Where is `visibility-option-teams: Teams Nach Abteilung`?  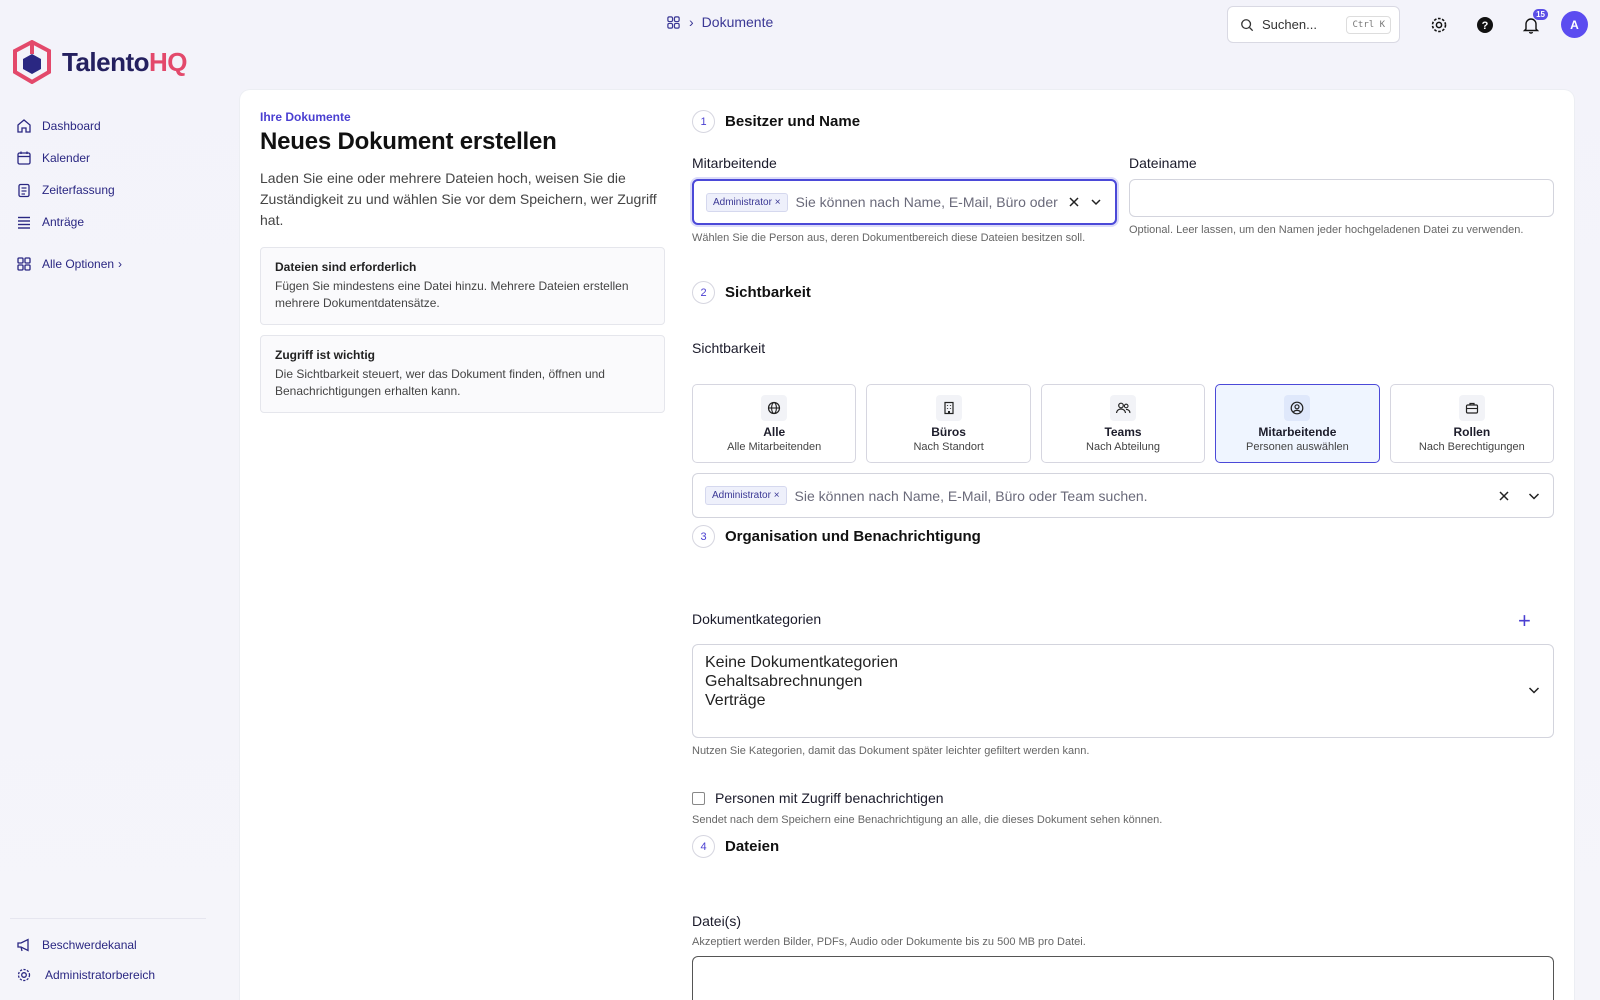
visibility-option-teams: Teams Nach Abteilung is located at coordinates (1123, 423).